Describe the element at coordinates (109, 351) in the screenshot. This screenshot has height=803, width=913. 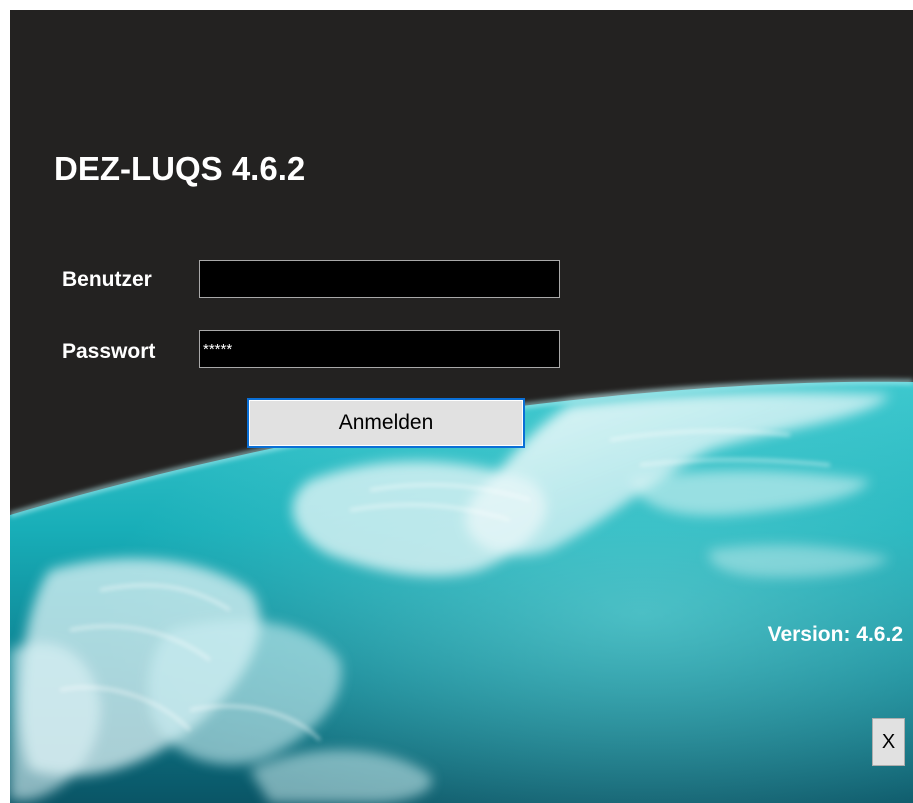
I see `password-label: Passwort` at that location.